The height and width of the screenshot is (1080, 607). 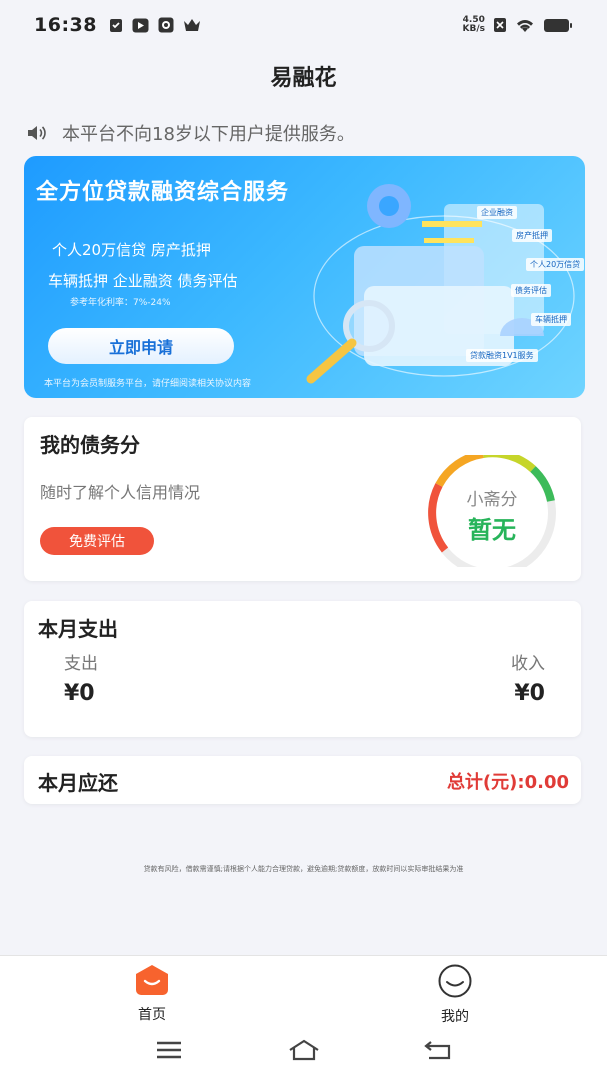 What do you see at coordinates (558, 25) in the screenshot?
I see `battery-icon` at bounding box center [558, 25].